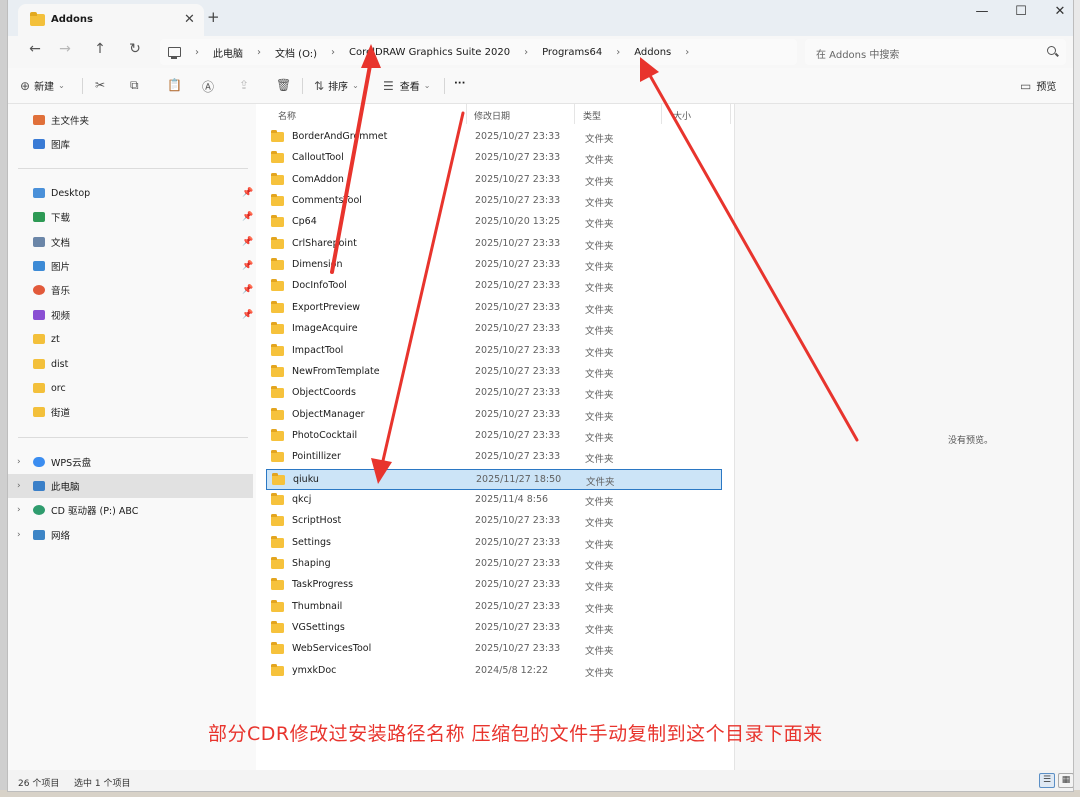 Image resolution: width=1080 pixels, height=797 pixels. I want to click on sidebar-item-cd-drive: › CD 驱动器 (P:) ABC, so click(130, 510).